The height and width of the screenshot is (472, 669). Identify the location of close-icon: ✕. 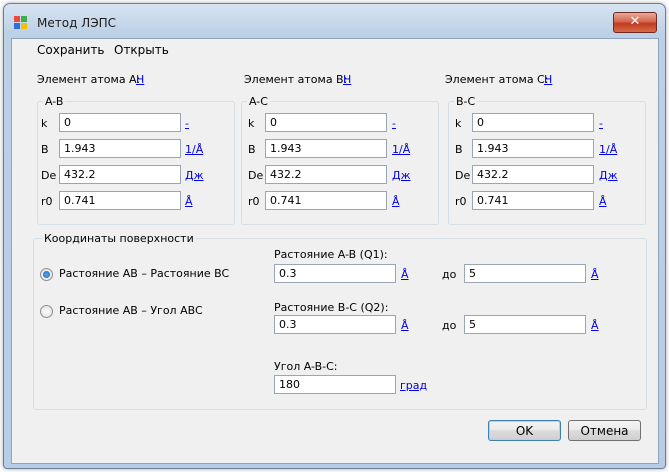
(635, 21).